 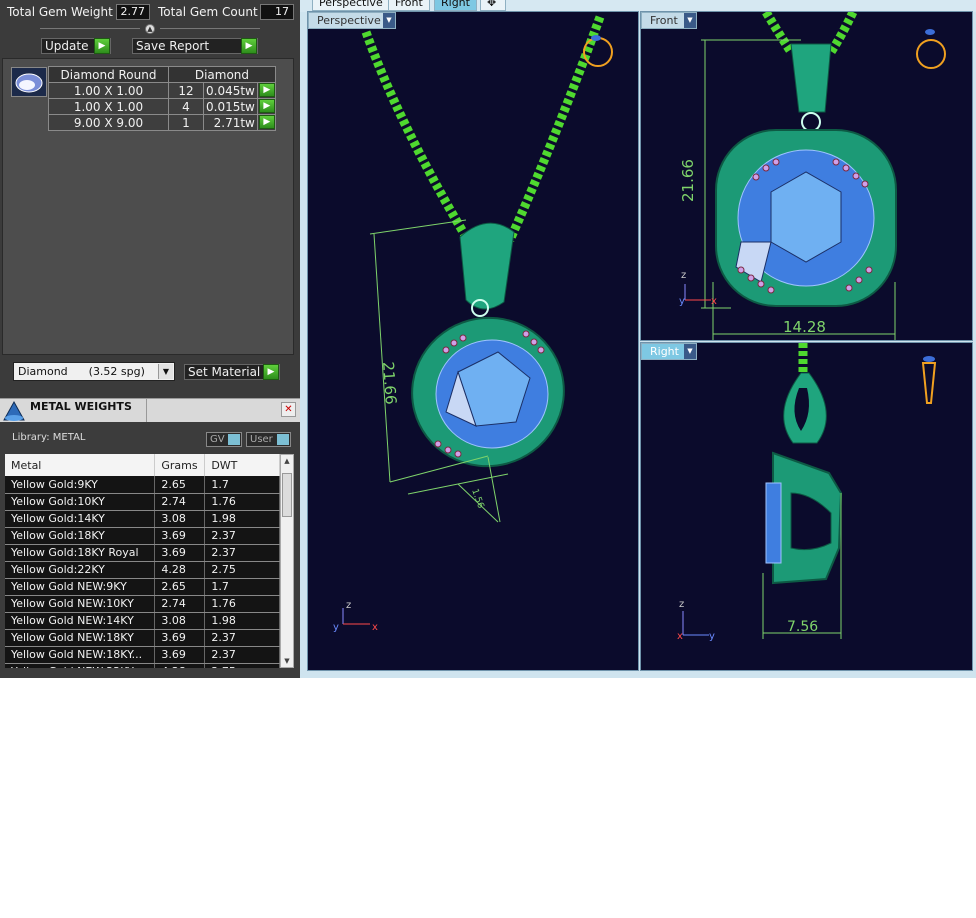 What do you see at coordinates (80, 638) in the screenshot?
I see `metal-name: Yellow Gold NEW:18KY` at bounding box center [80, 638].